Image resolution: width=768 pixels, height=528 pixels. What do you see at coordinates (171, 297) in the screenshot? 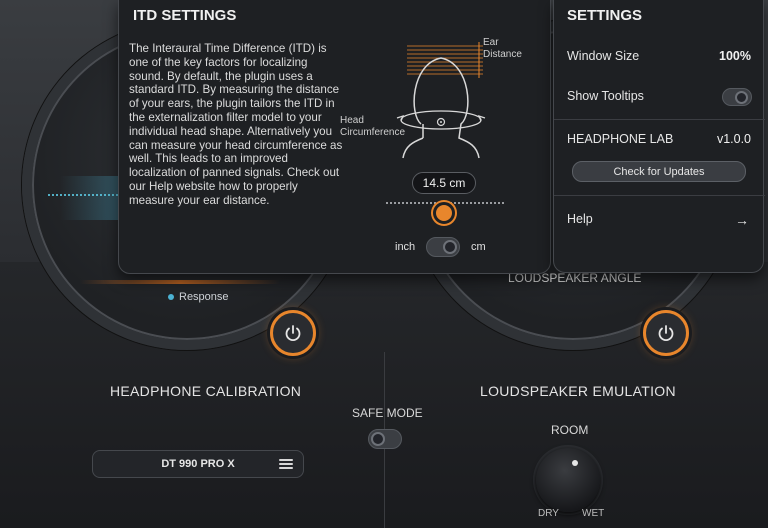
I see `response-dot-icon` at bounding box center [171, 297].